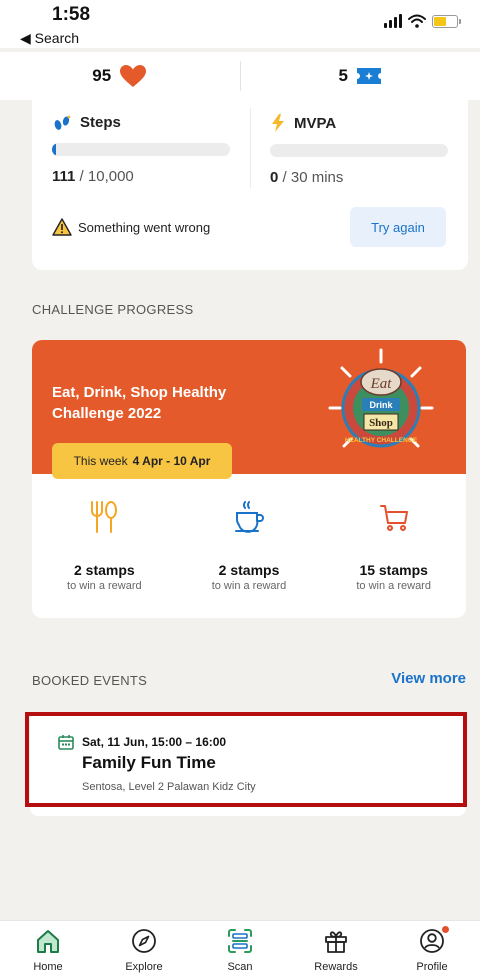 This screenshot has height=976, width=480. I want to click on warning-icon, so click(62, 227).